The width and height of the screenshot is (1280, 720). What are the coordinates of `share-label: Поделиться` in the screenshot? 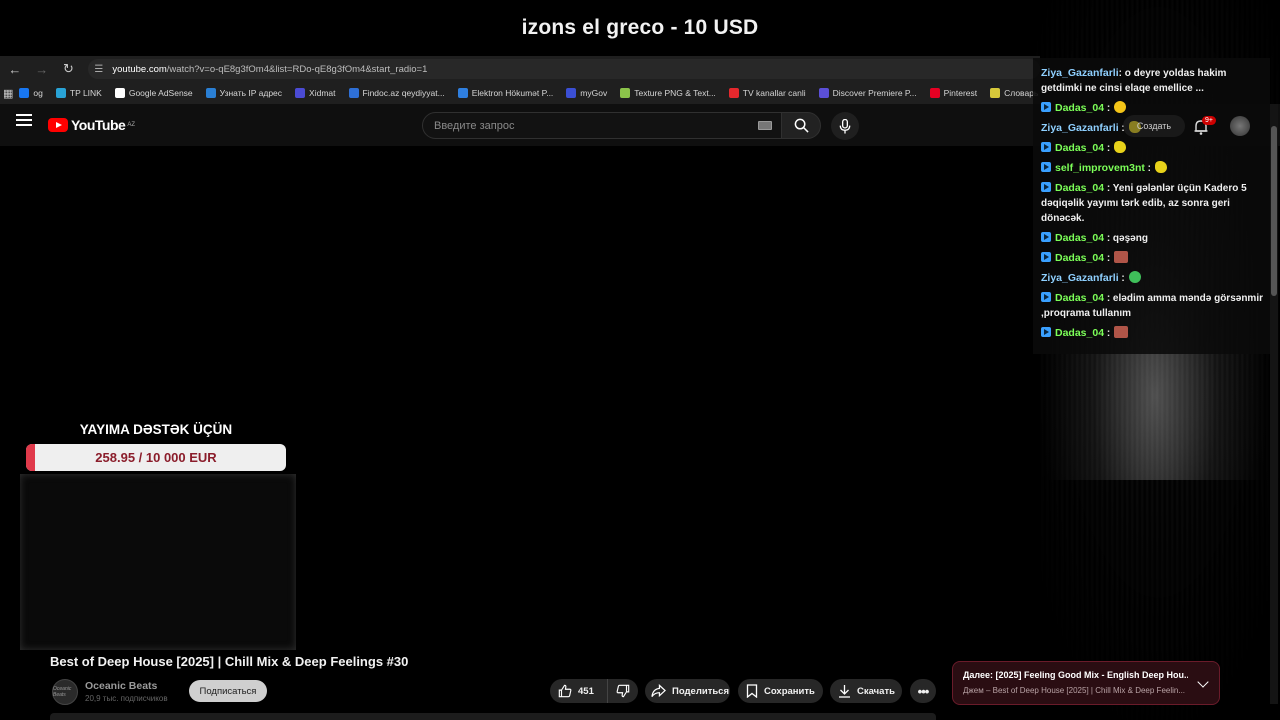 It's located at (701, 691).